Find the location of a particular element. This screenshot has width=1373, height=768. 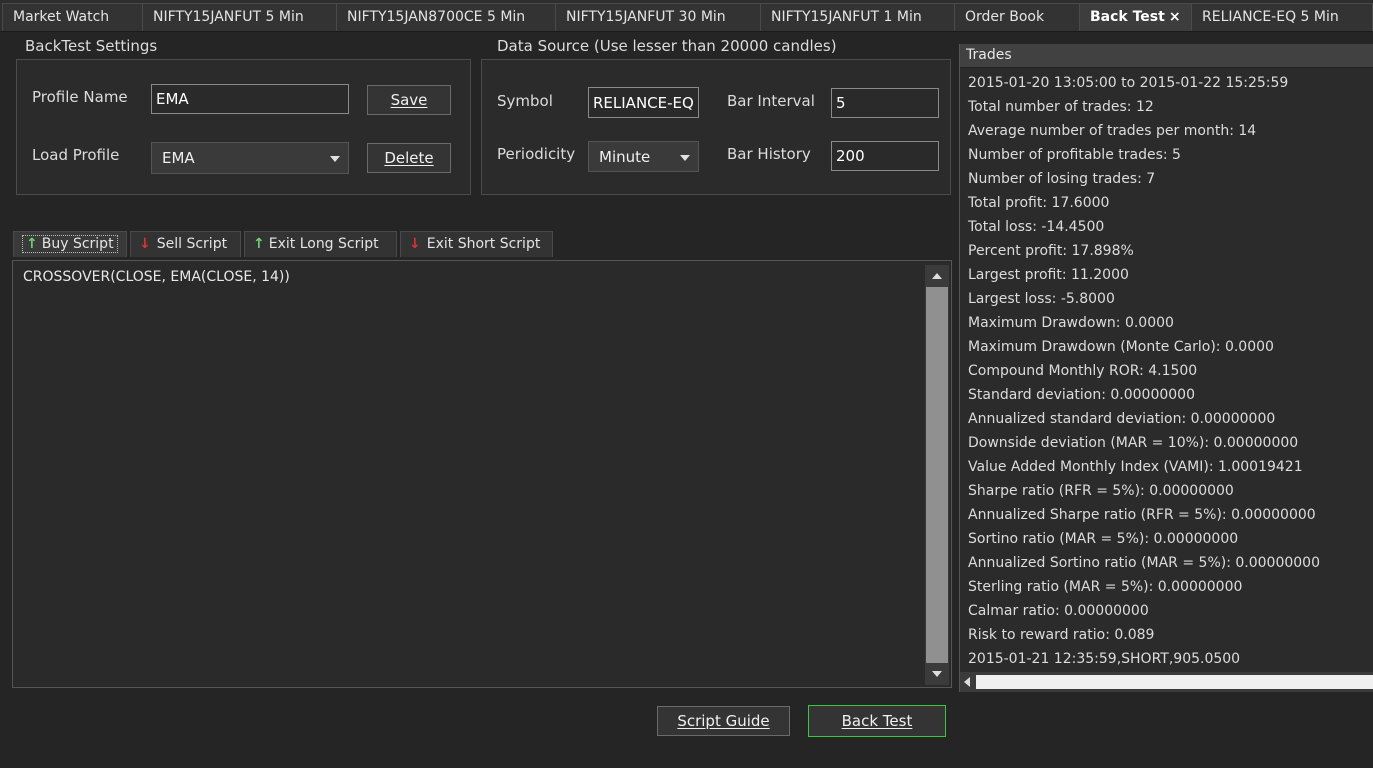

vertical-scrollbar is located at coordinates (937, 475).